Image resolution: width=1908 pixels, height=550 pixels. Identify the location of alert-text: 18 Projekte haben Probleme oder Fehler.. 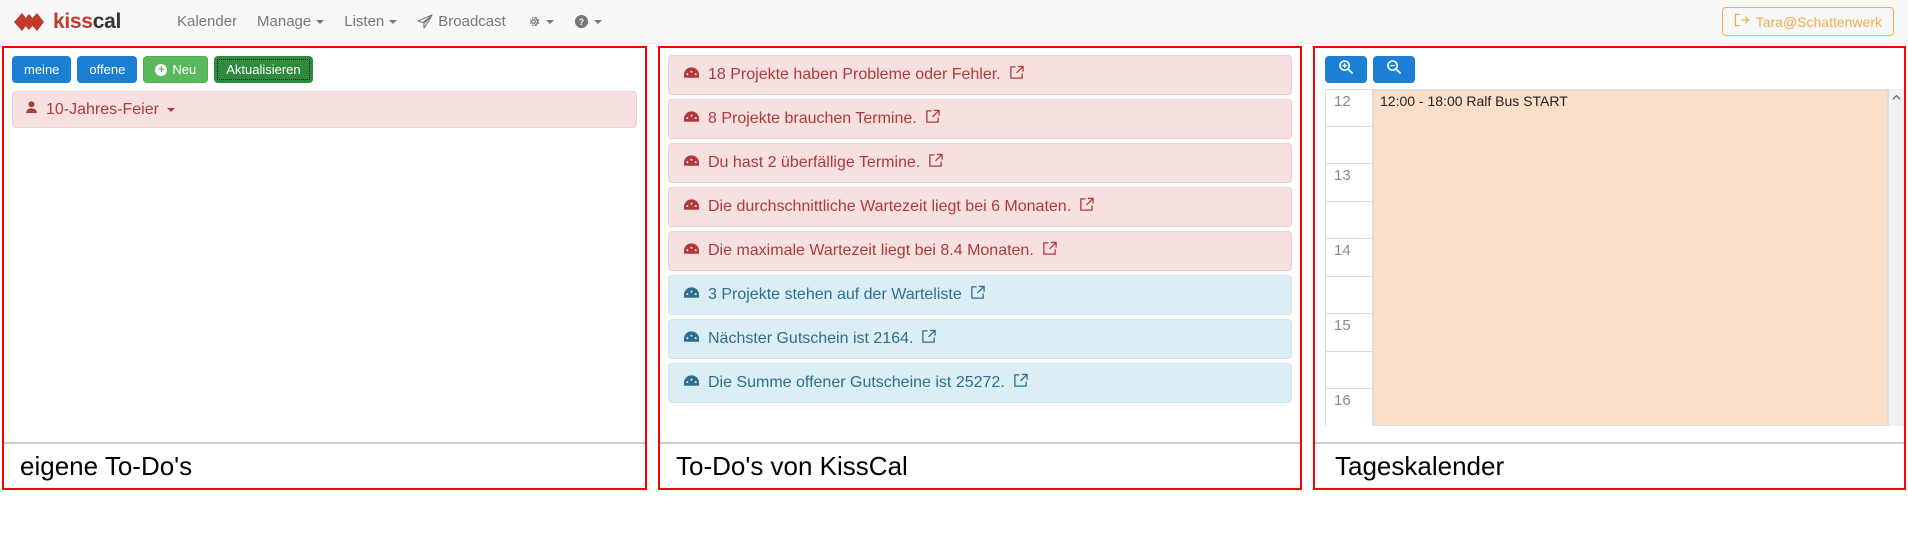
(854, 74).